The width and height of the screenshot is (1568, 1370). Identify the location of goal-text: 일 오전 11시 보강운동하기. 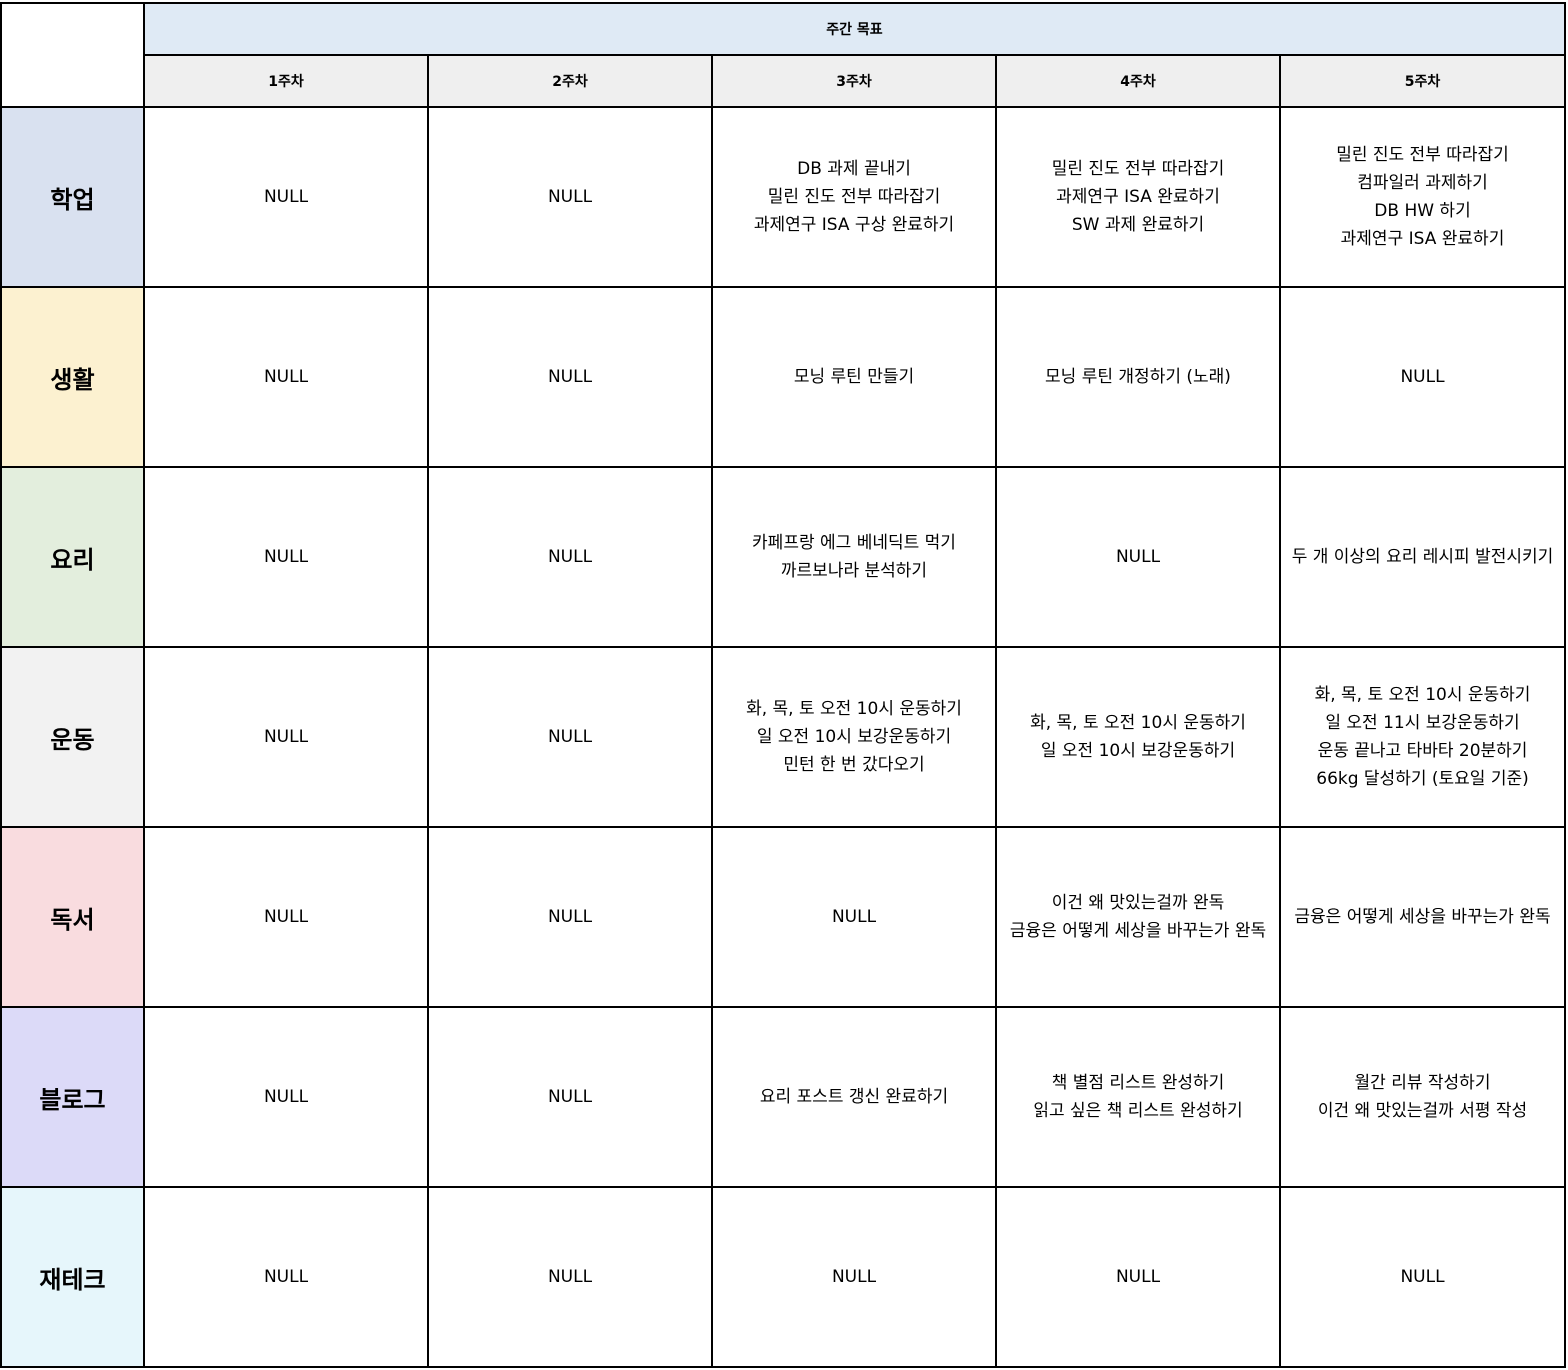
(1422, 723).